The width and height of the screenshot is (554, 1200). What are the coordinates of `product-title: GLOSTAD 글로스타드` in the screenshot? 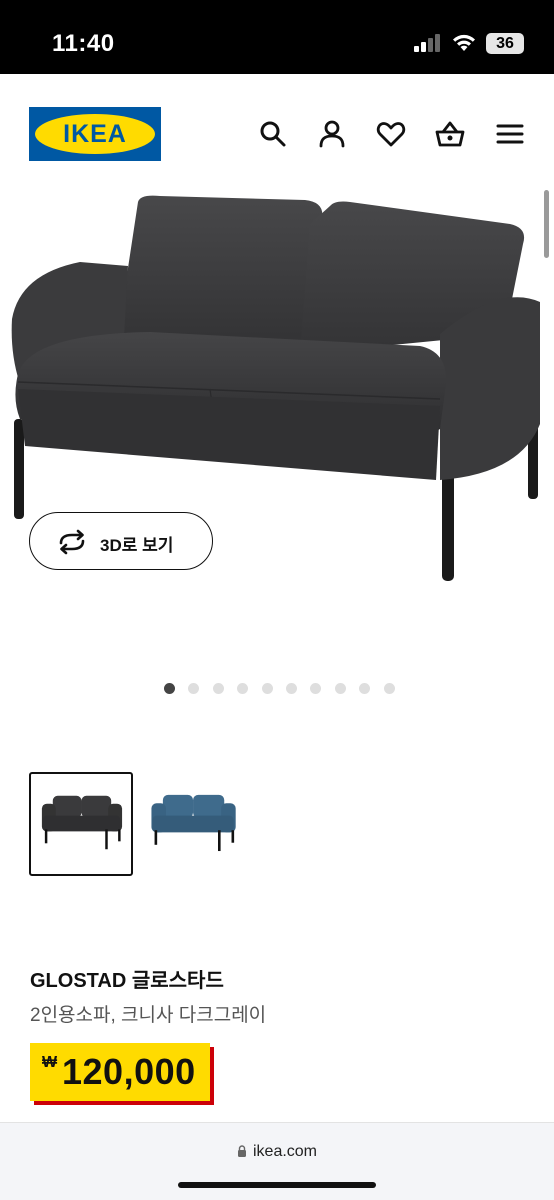 It's located at (127, 981).